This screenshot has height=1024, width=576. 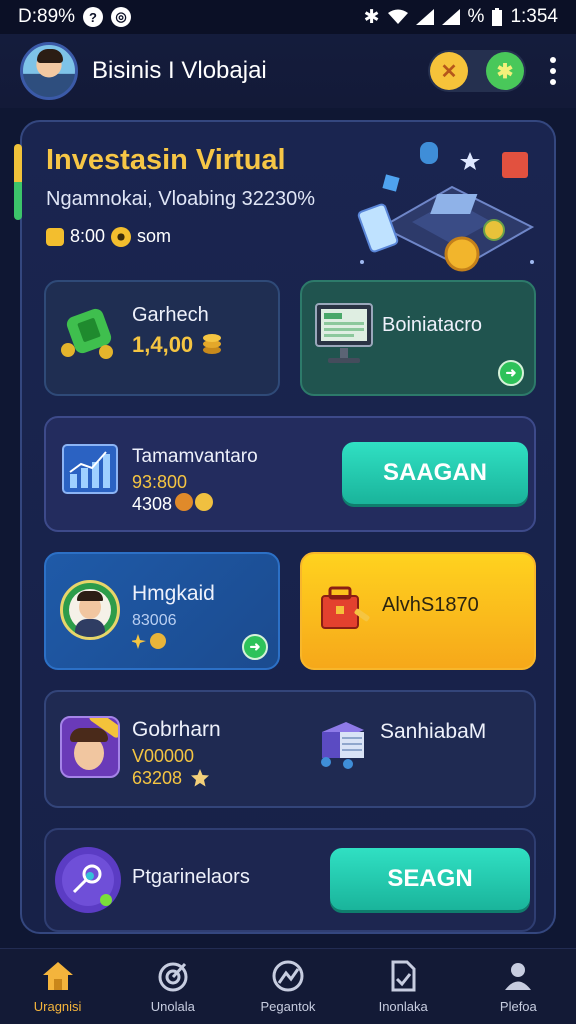 What do you see at coordinates (163, 344) in the screenshot?
I see `card-garhech-value: 1,4,00` at bounding box center [163, 344].